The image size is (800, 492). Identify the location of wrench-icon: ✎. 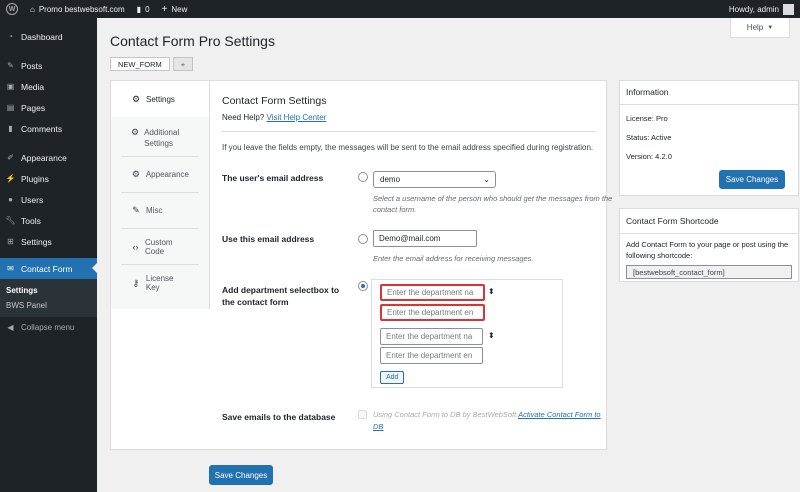
(136, 210).